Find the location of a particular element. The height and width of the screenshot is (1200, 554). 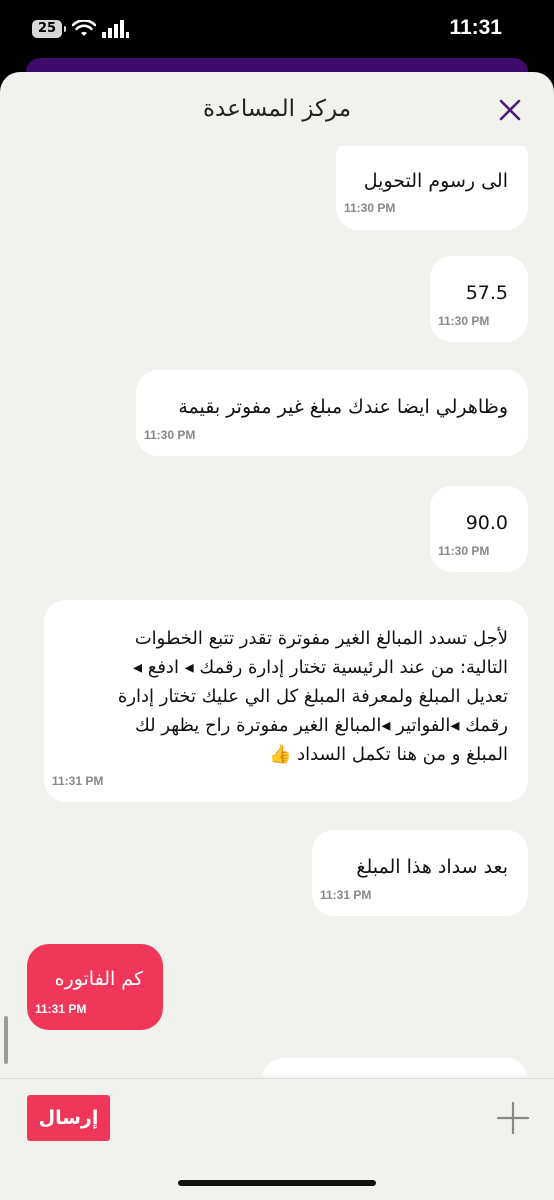

send-button: إرسال is located at coordinates (68, 1118).